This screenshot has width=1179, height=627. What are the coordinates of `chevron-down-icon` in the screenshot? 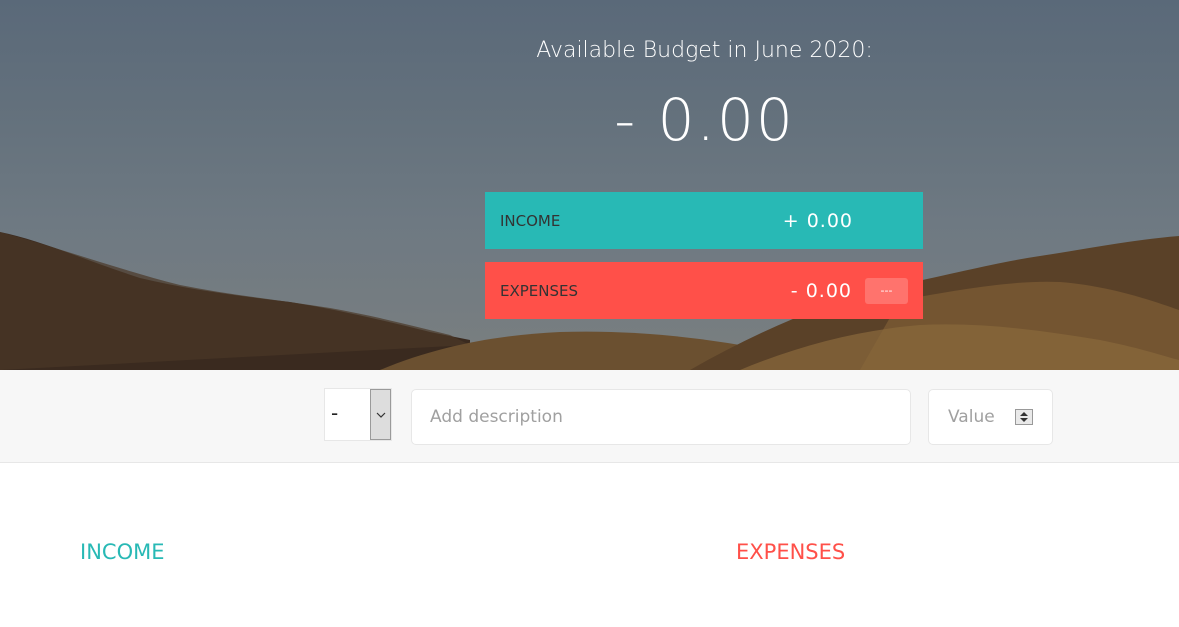 It's located at (380, 414).